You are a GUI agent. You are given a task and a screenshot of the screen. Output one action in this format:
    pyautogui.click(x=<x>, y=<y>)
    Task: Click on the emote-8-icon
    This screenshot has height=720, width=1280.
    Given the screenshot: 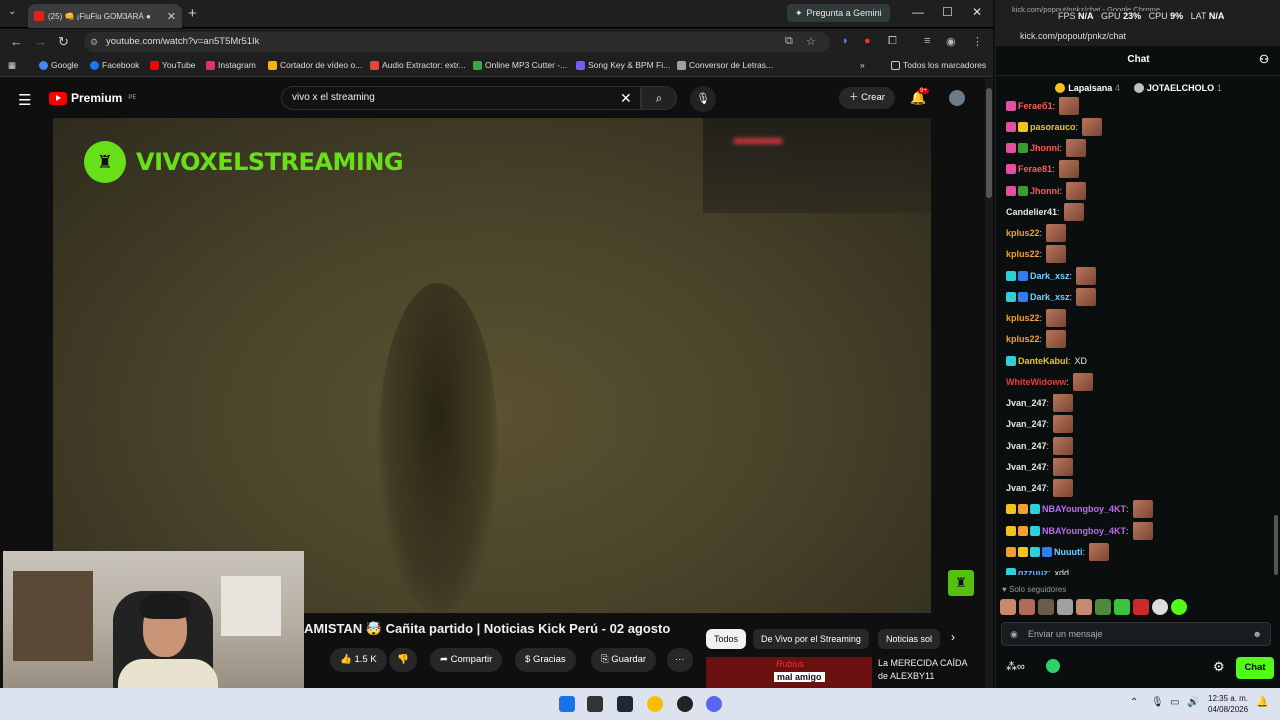 What is the action you would take?
    pyautogui.click(x=1141, y=607)
    